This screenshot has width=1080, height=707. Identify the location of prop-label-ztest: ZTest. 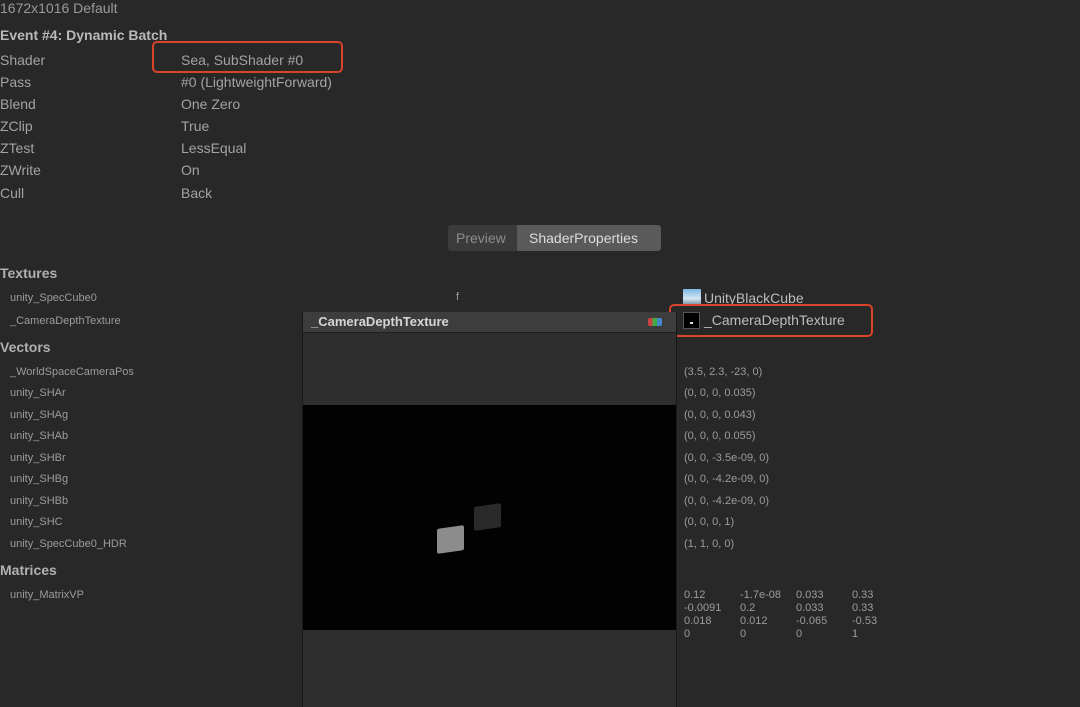
(17, 148).